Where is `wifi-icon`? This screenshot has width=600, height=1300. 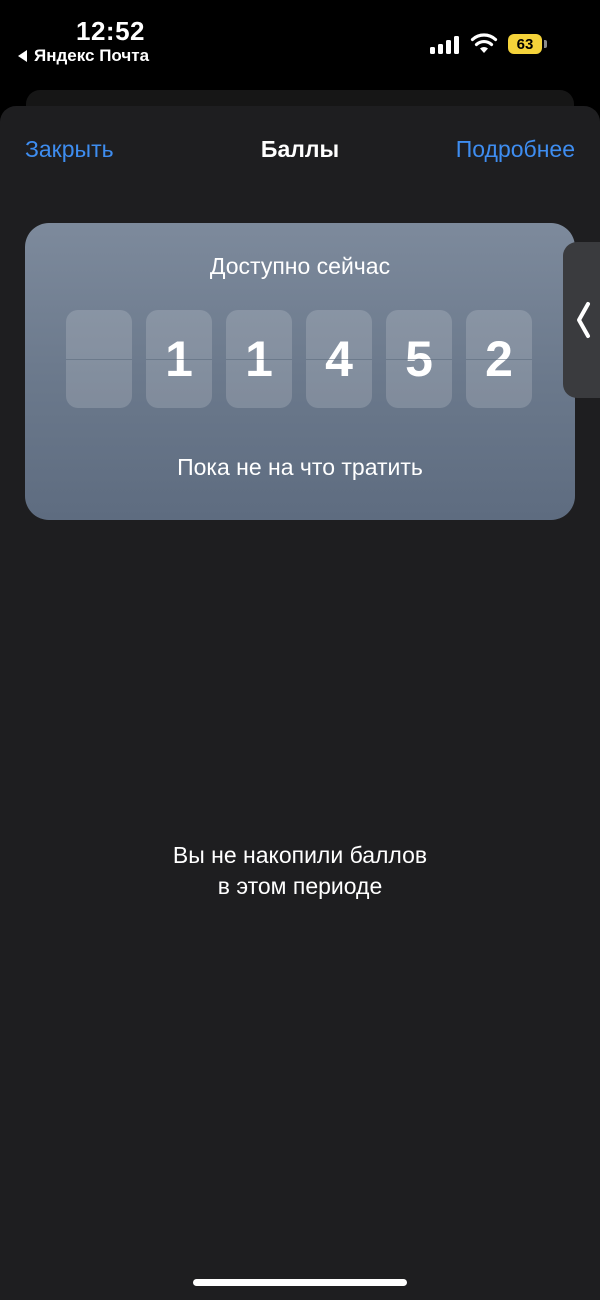 wifi-icon is located at coordinates (484, 43).